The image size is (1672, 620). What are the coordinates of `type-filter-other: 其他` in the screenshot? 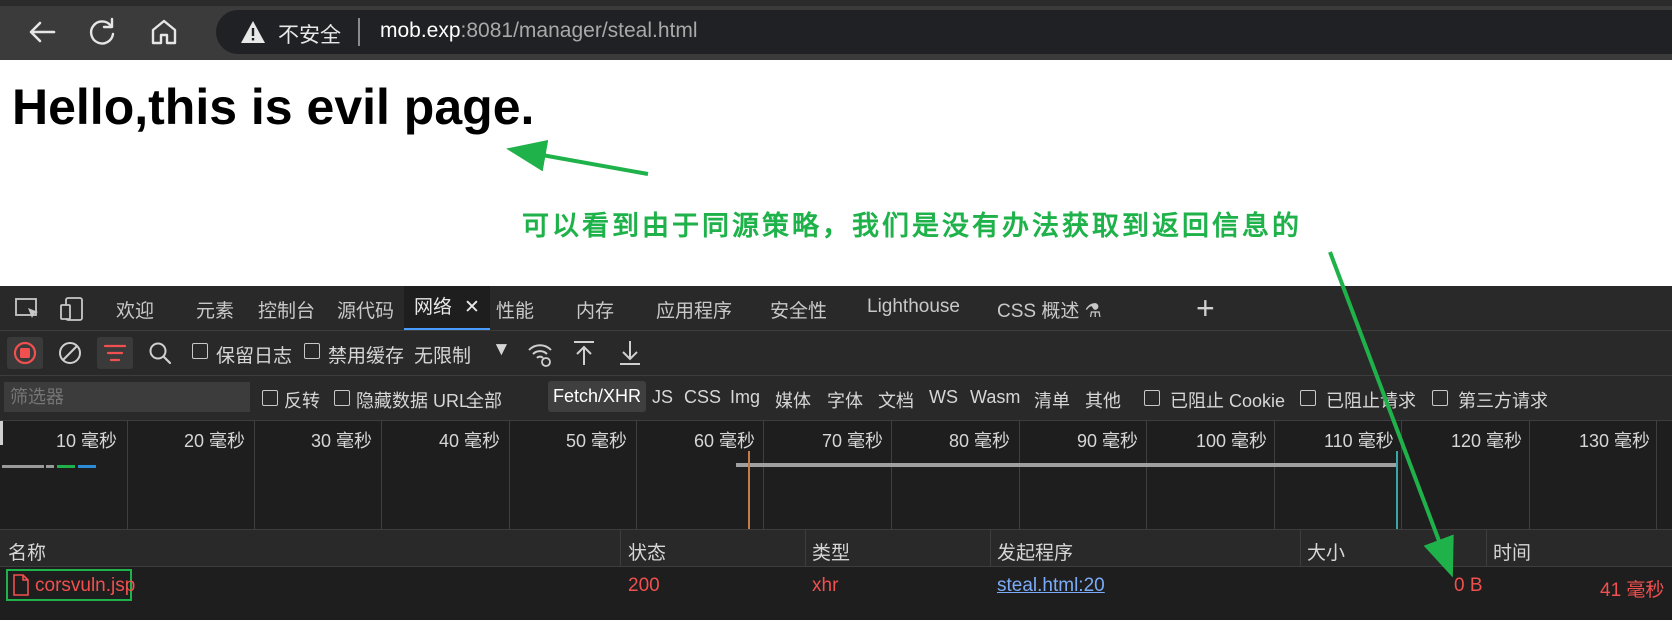 It's located at (1103, 400).